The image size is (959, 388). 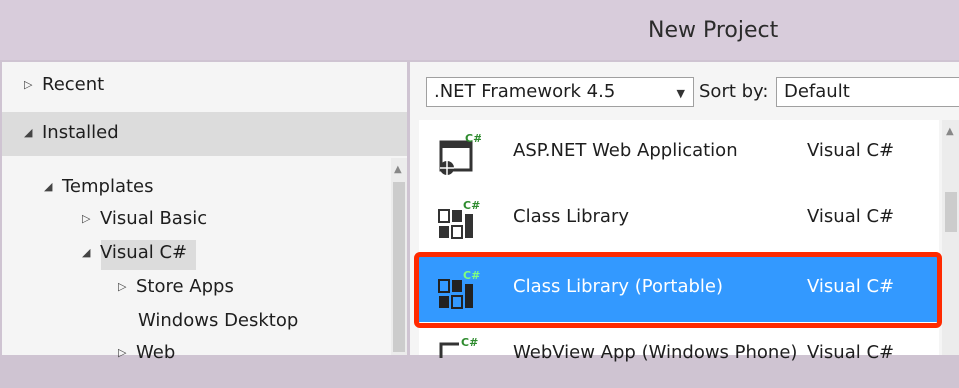 I want to click on tree-item-label: Web, so click(x=156, y=352).